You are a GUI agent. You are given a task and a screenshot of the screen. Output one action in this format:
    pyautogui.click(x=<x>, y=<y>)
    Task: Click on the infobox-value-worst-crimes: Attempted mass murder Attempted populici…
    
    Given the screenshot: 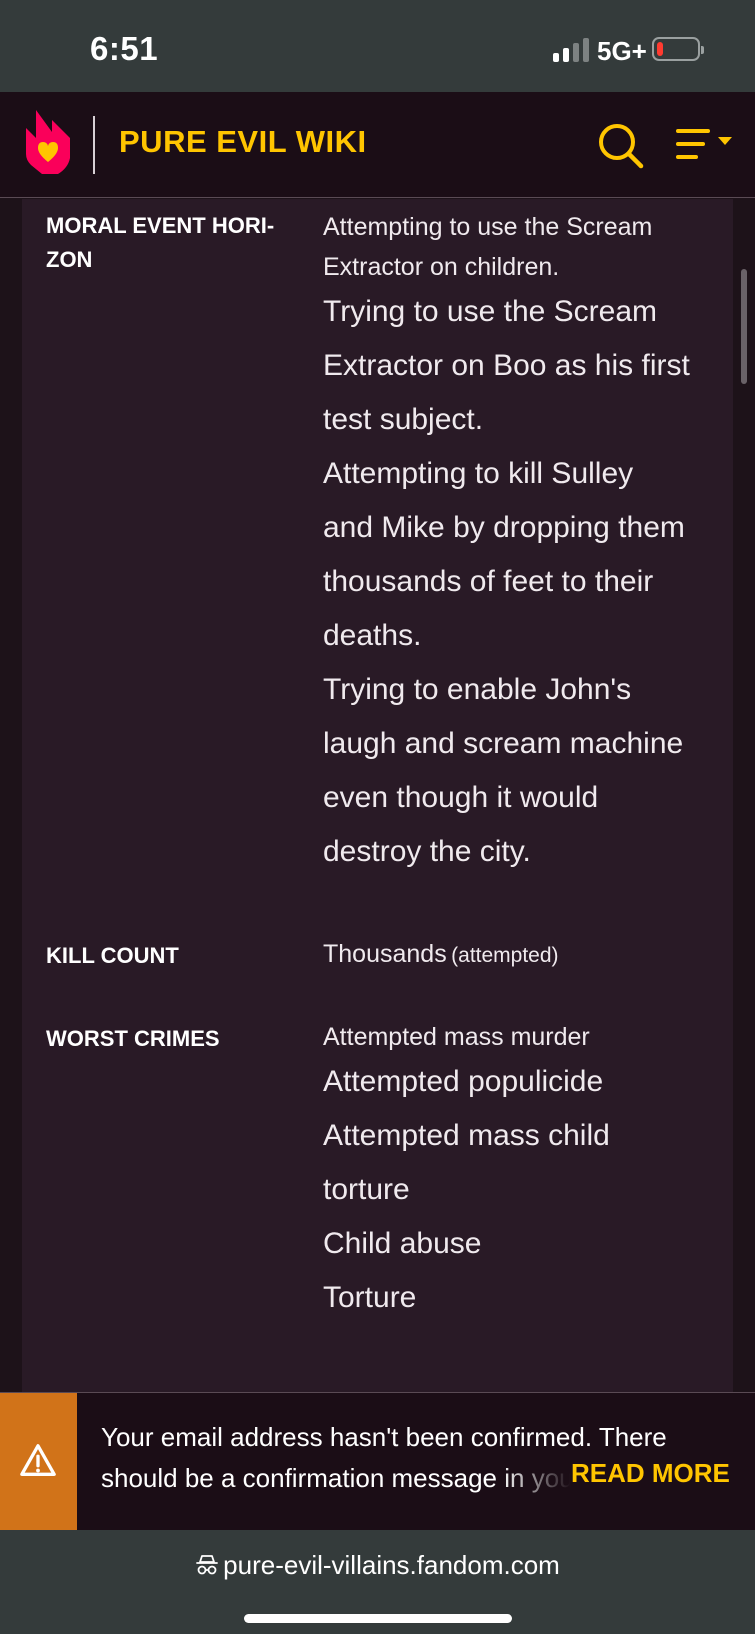 What is the action you would take?
    pyautogui.click(x=518, y=1171)
    